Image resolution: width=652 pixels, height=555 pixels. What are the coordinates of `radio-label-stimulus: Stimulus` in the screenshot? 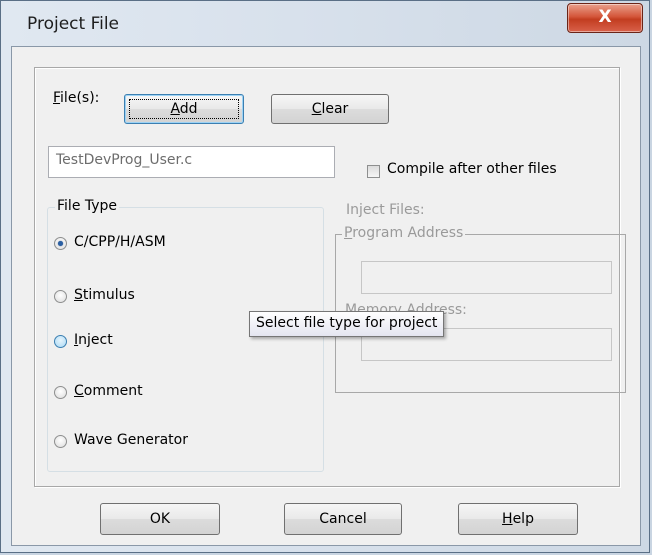 It's located at (104, 295).